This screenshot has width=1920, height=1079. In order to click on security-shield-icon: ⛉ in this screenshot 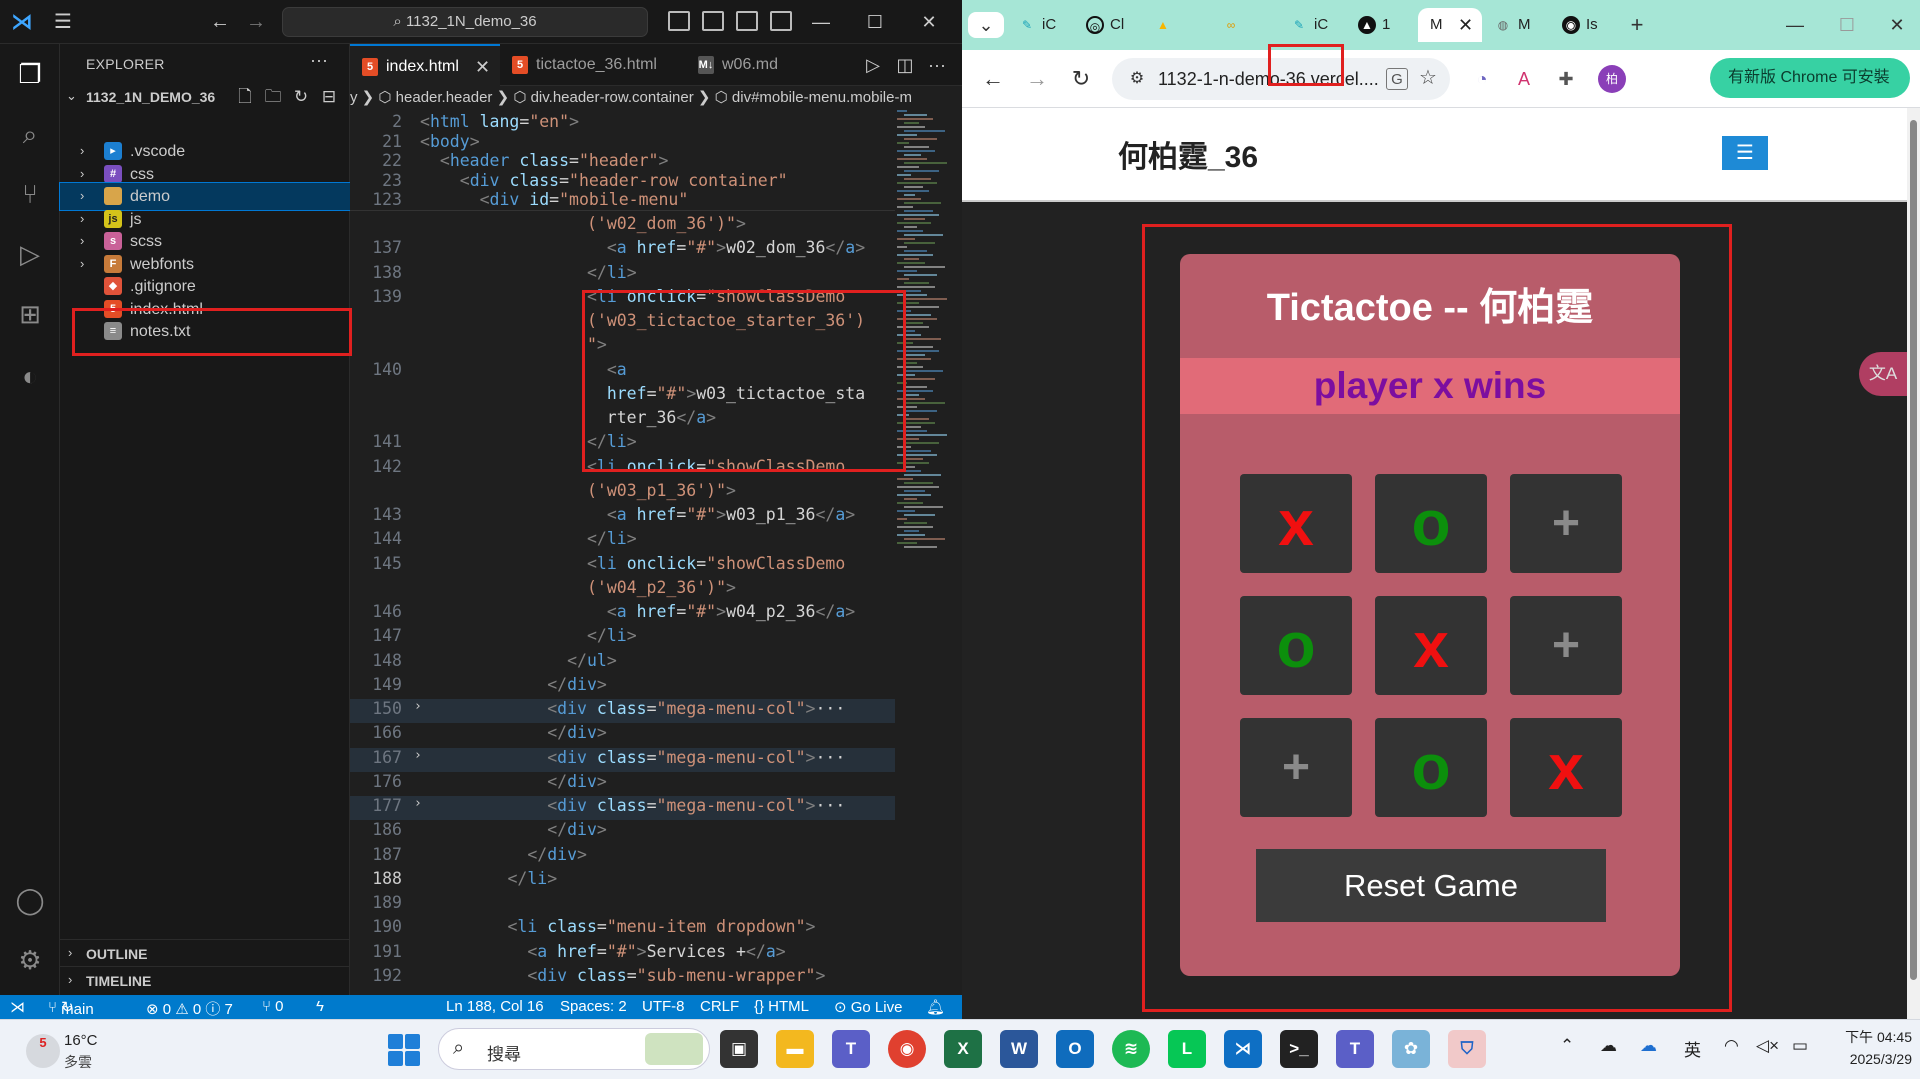, I will do `click(1467, 1049)`.